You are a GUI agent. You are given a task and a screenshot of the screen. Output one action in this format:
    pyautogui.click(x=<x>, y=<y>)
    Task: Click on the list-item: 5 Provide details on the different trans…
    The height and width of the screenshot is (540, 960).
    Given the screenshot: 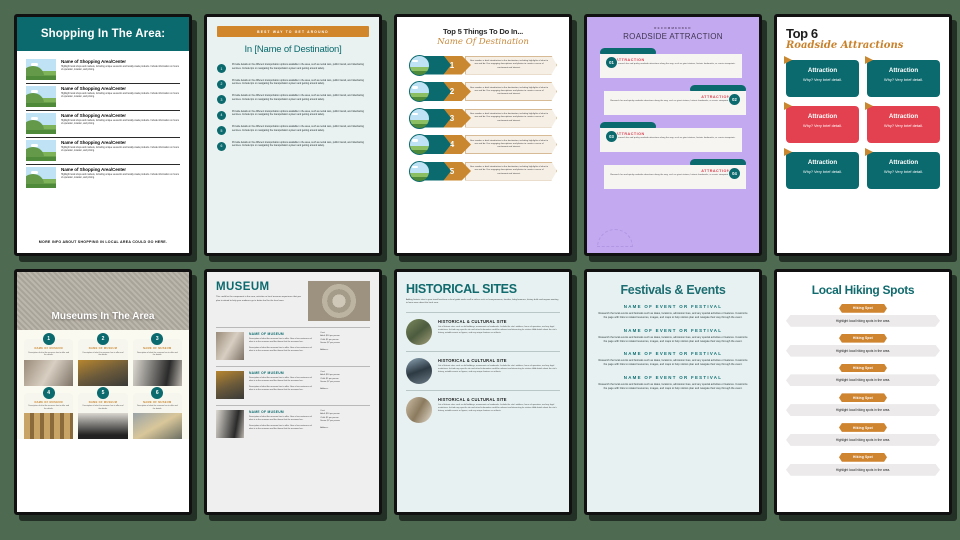 What is the action you would take?
    pyautogui.click(x=293, y=130)
    